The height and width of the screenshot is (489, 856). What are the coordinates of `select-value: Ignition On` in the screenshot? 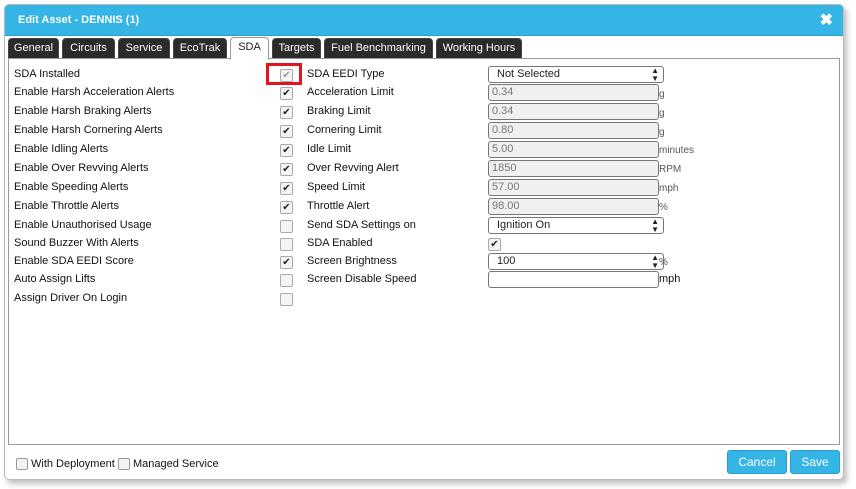 It's located at (524, 225).